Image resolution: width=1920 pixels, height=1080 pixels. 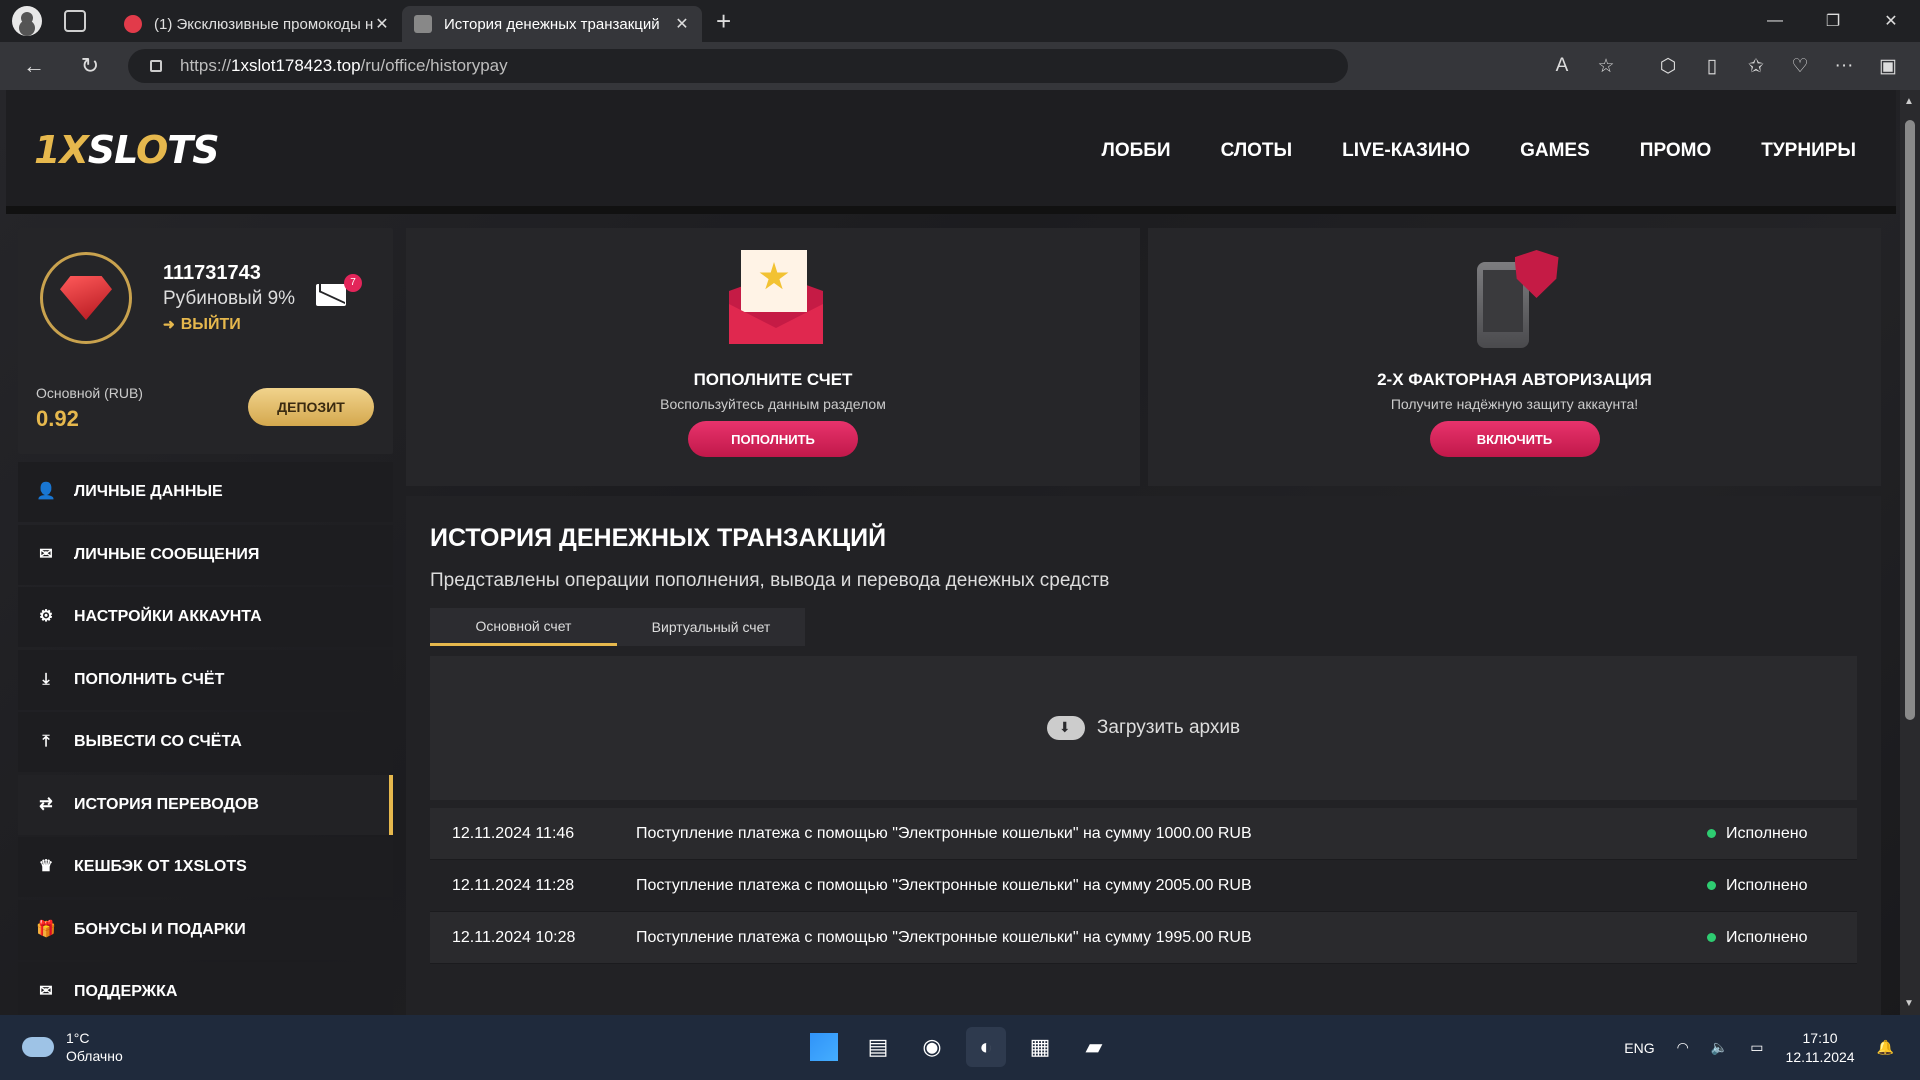 What do you see at coordinates (89, 393) in the screenshot?
I see `balance-label: Основной (RUB)` at bounding box center [89, 393].